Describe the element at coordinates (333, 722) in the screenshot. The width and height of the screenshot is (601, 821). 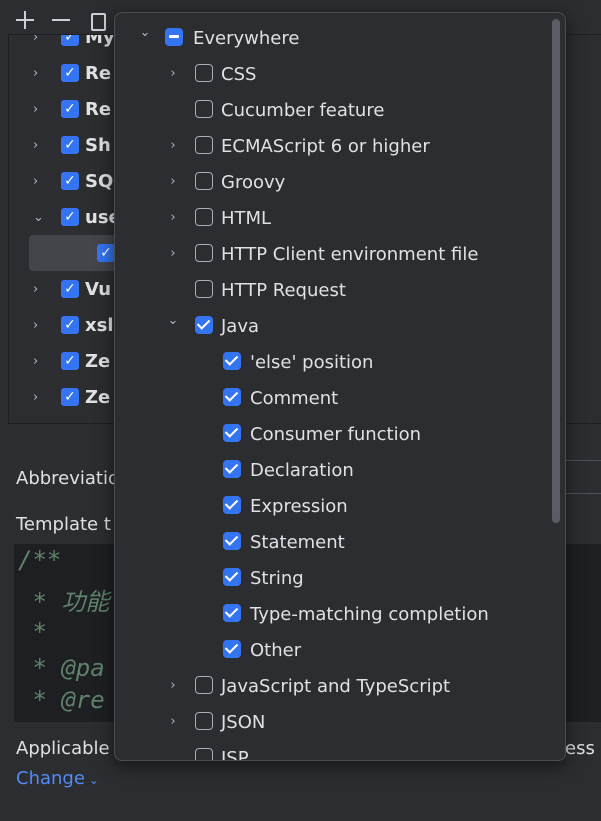
I see `context-item: › JSON` at that location.